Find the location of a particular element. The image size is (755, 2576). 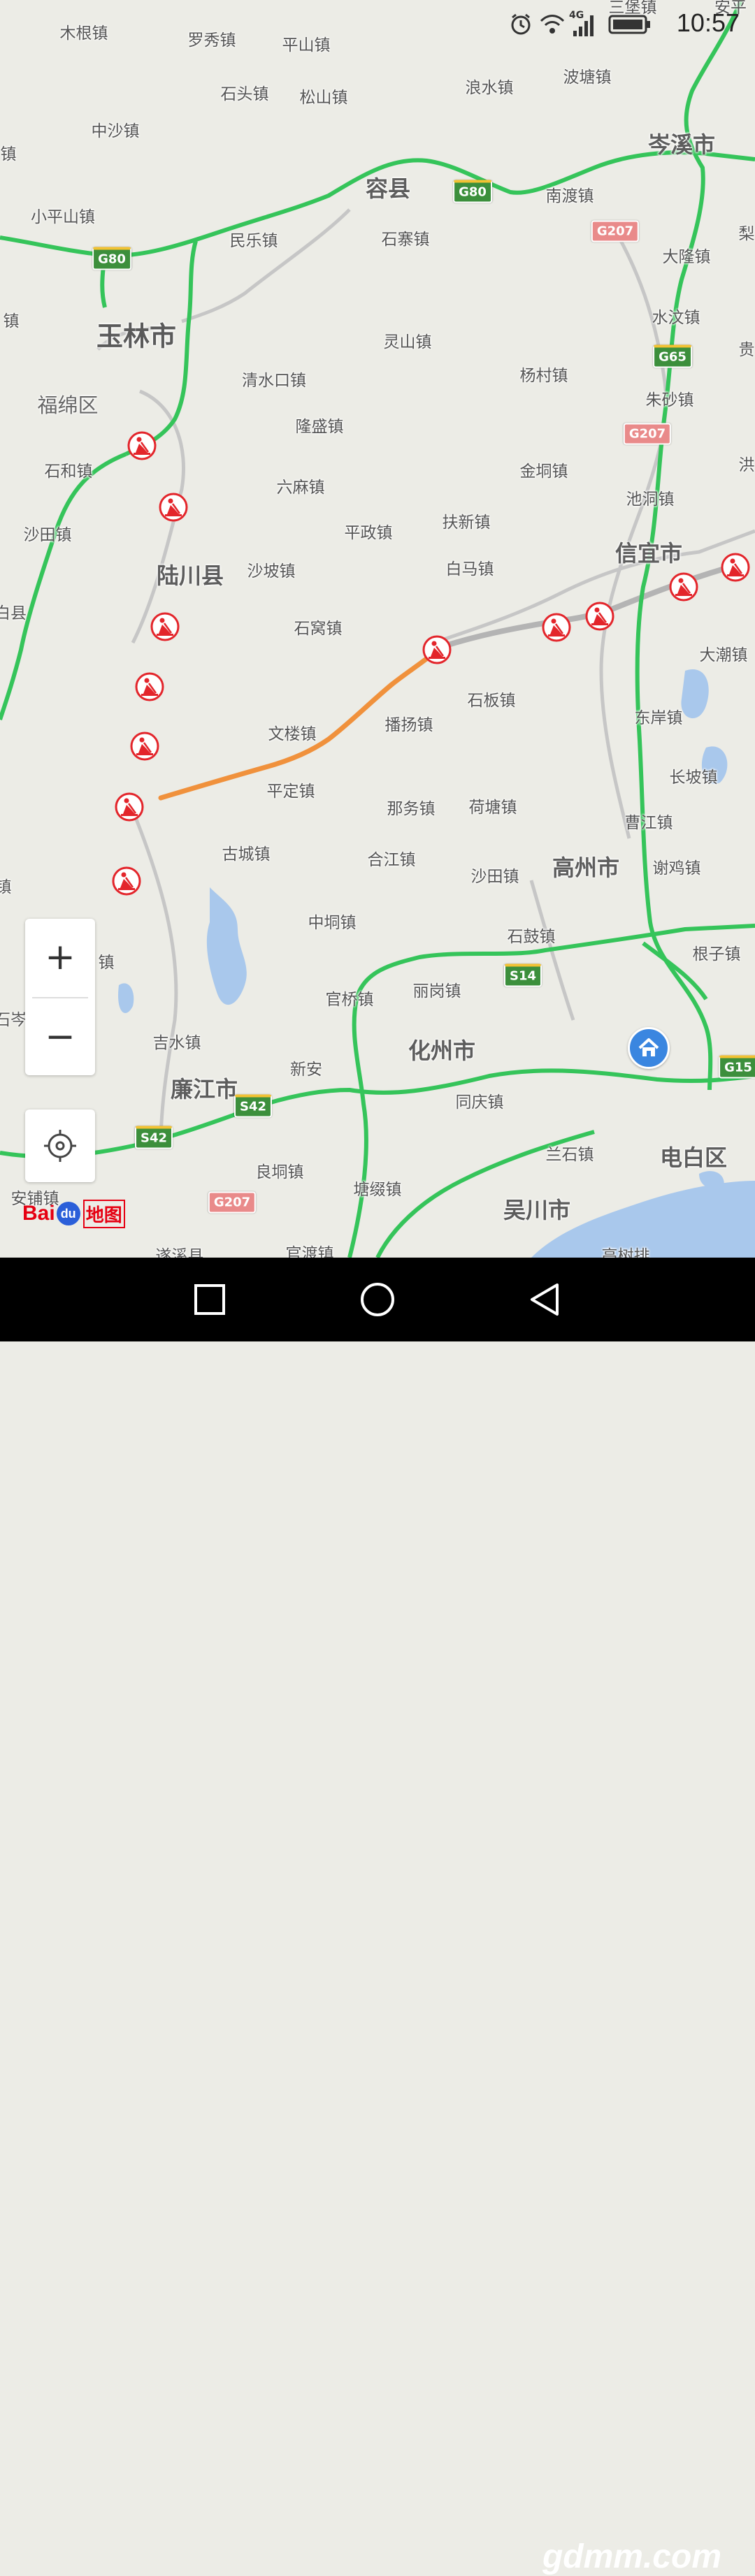

recent-apps-button is located at coordinates (210, 1299).